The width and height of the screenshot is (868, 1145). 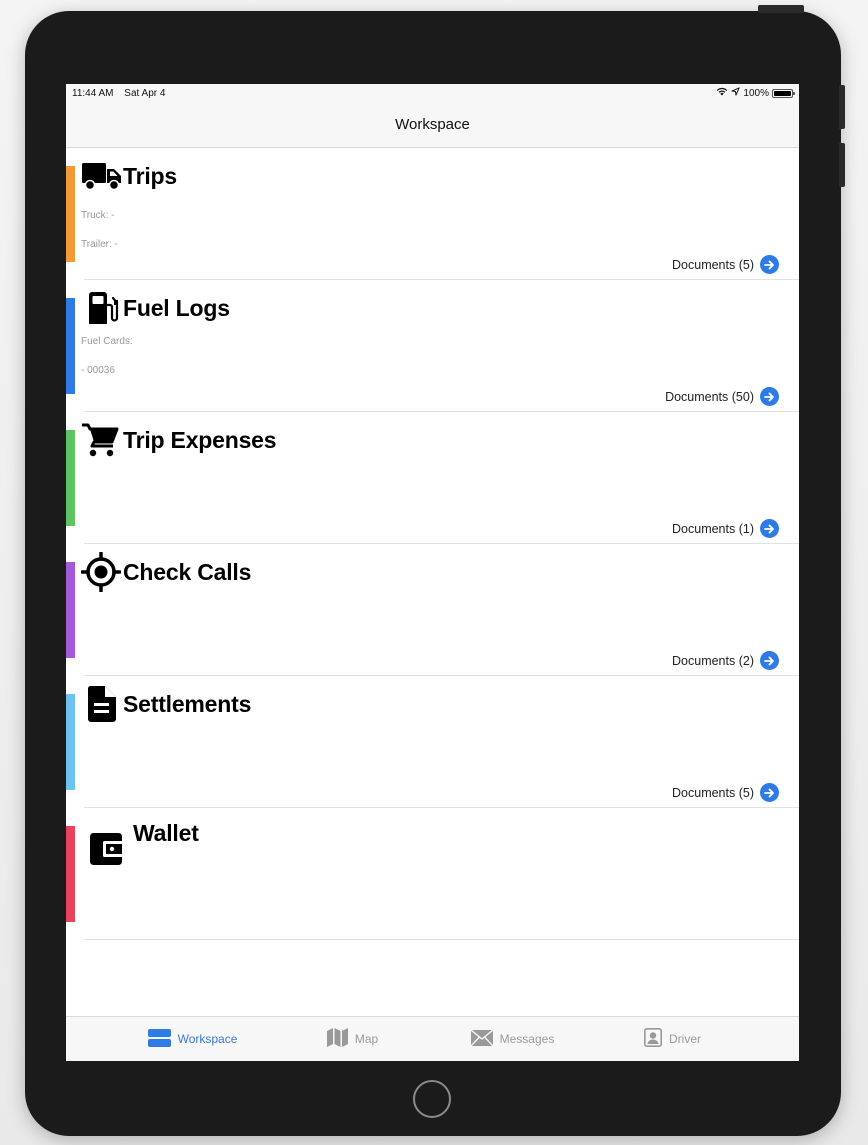 What do you see at coordinates (159, 1039) in the screenshot?
I see `workspace-icon` at bounding box center [159, 1039].